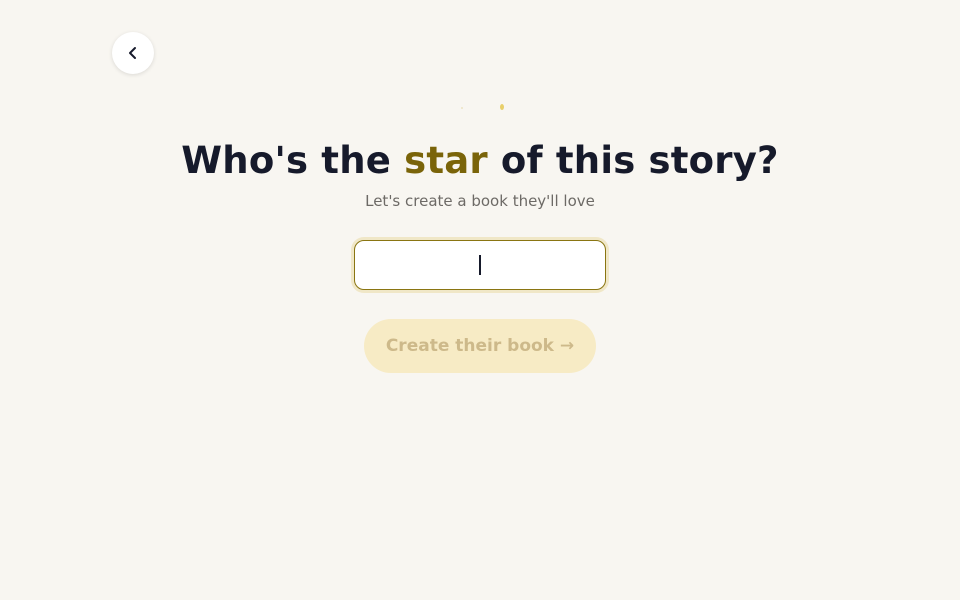 Image resolution: width=960 pixels, height=600 pixels. I want to click on page-title: Who's the star of this story?, so click(480, 161).